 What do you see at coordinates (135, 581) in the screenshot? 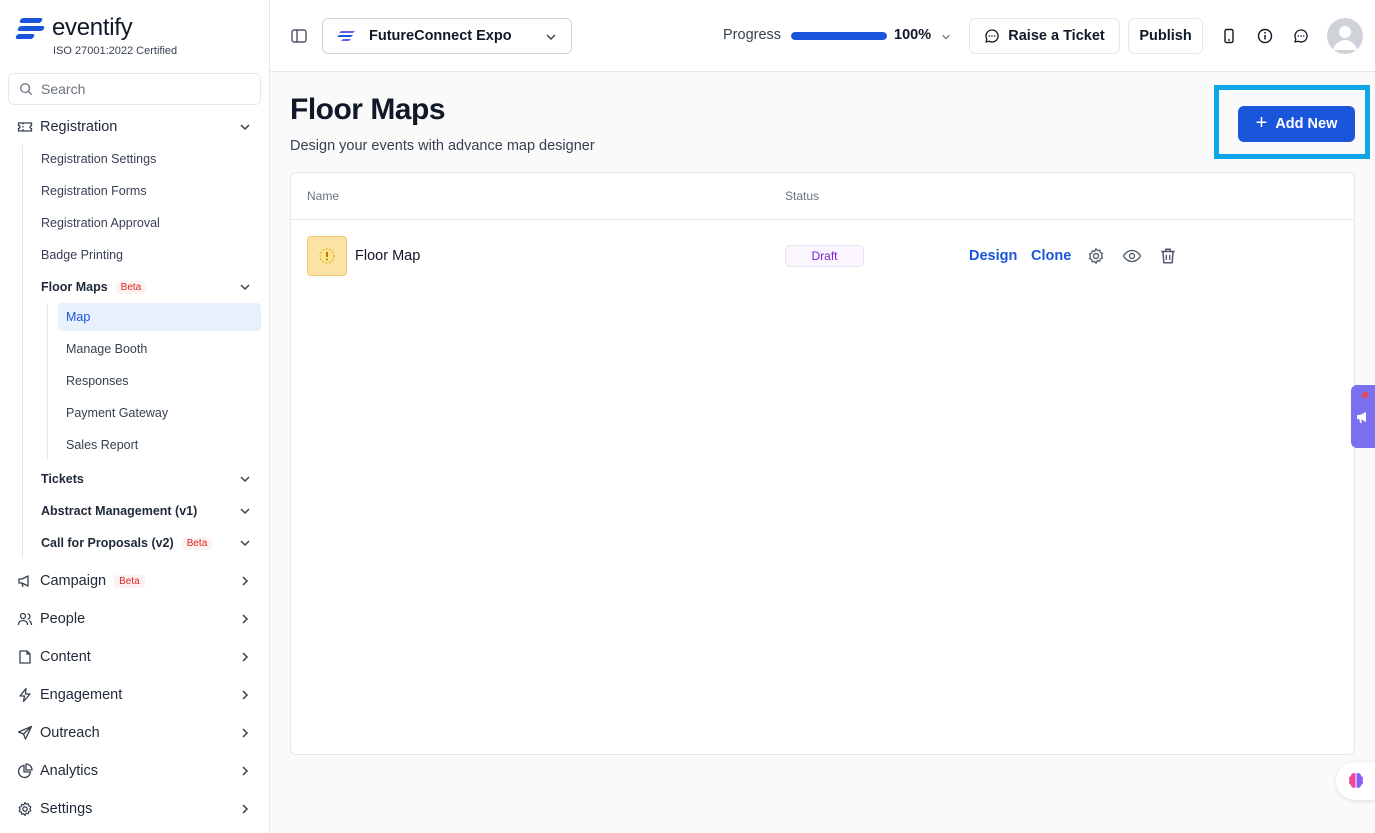
I see `nav-campaign: Campaign Beta` at bounding box center [135, 581].